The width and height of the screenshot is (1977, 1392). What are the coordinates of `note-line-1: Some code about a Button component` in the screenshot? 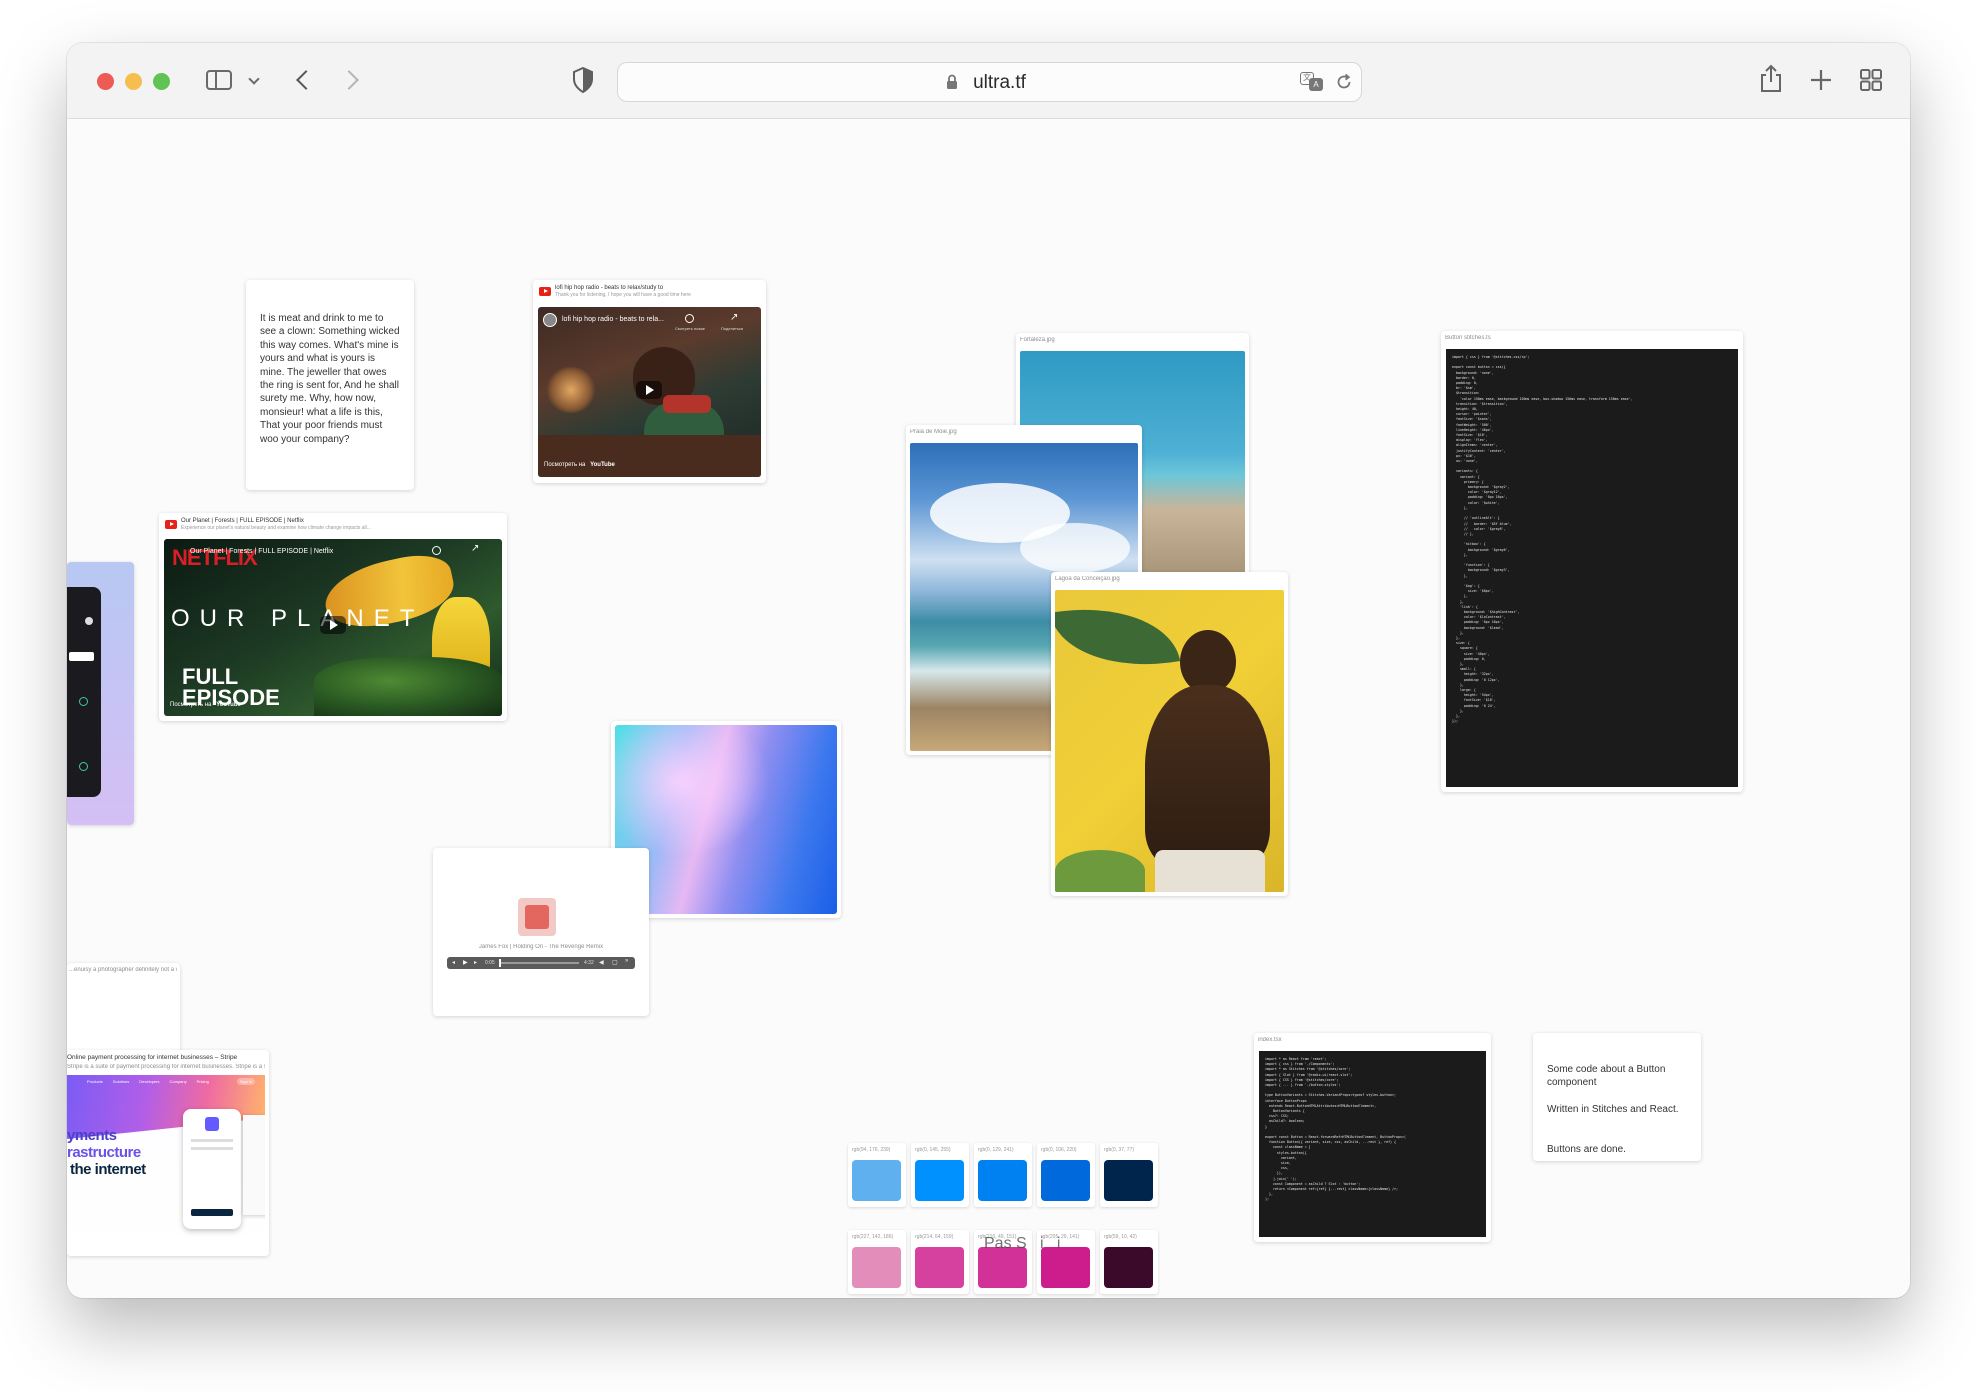 It's located at (1606, 1076).